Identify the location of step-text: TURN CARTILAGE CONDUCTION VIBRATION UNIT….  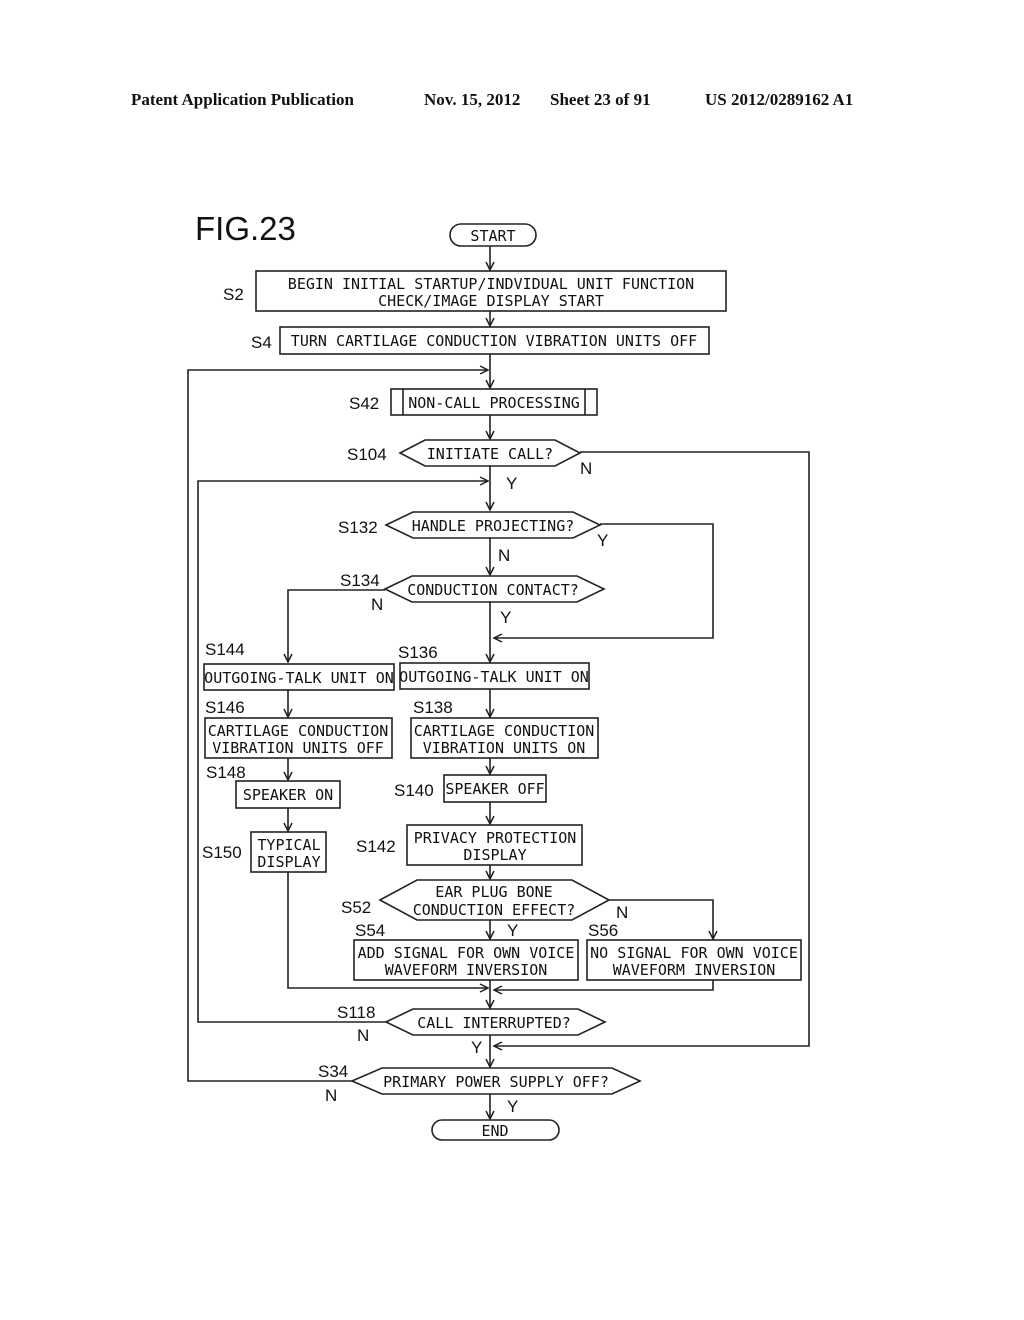
(494, 341).